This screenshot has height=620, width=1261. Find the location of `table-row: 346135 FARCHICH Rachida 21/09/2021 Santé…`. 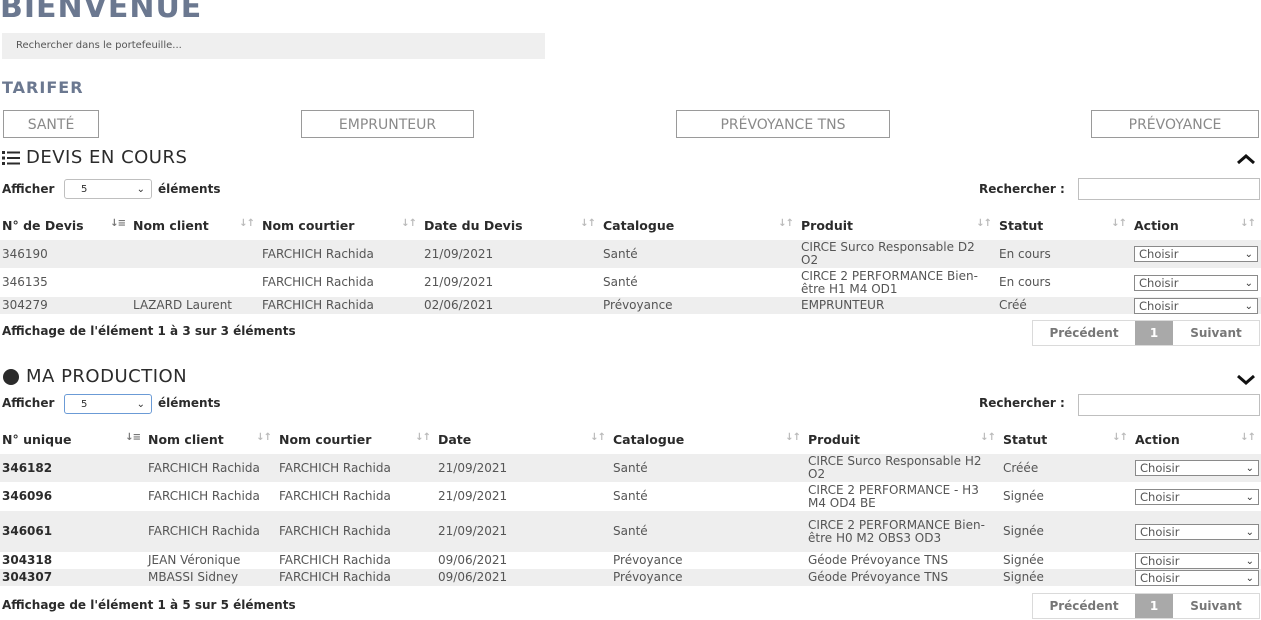

table-row: 346135 FARCHICH Rachida 21/09/2021 Santé… is located at coordinates (630, 282).